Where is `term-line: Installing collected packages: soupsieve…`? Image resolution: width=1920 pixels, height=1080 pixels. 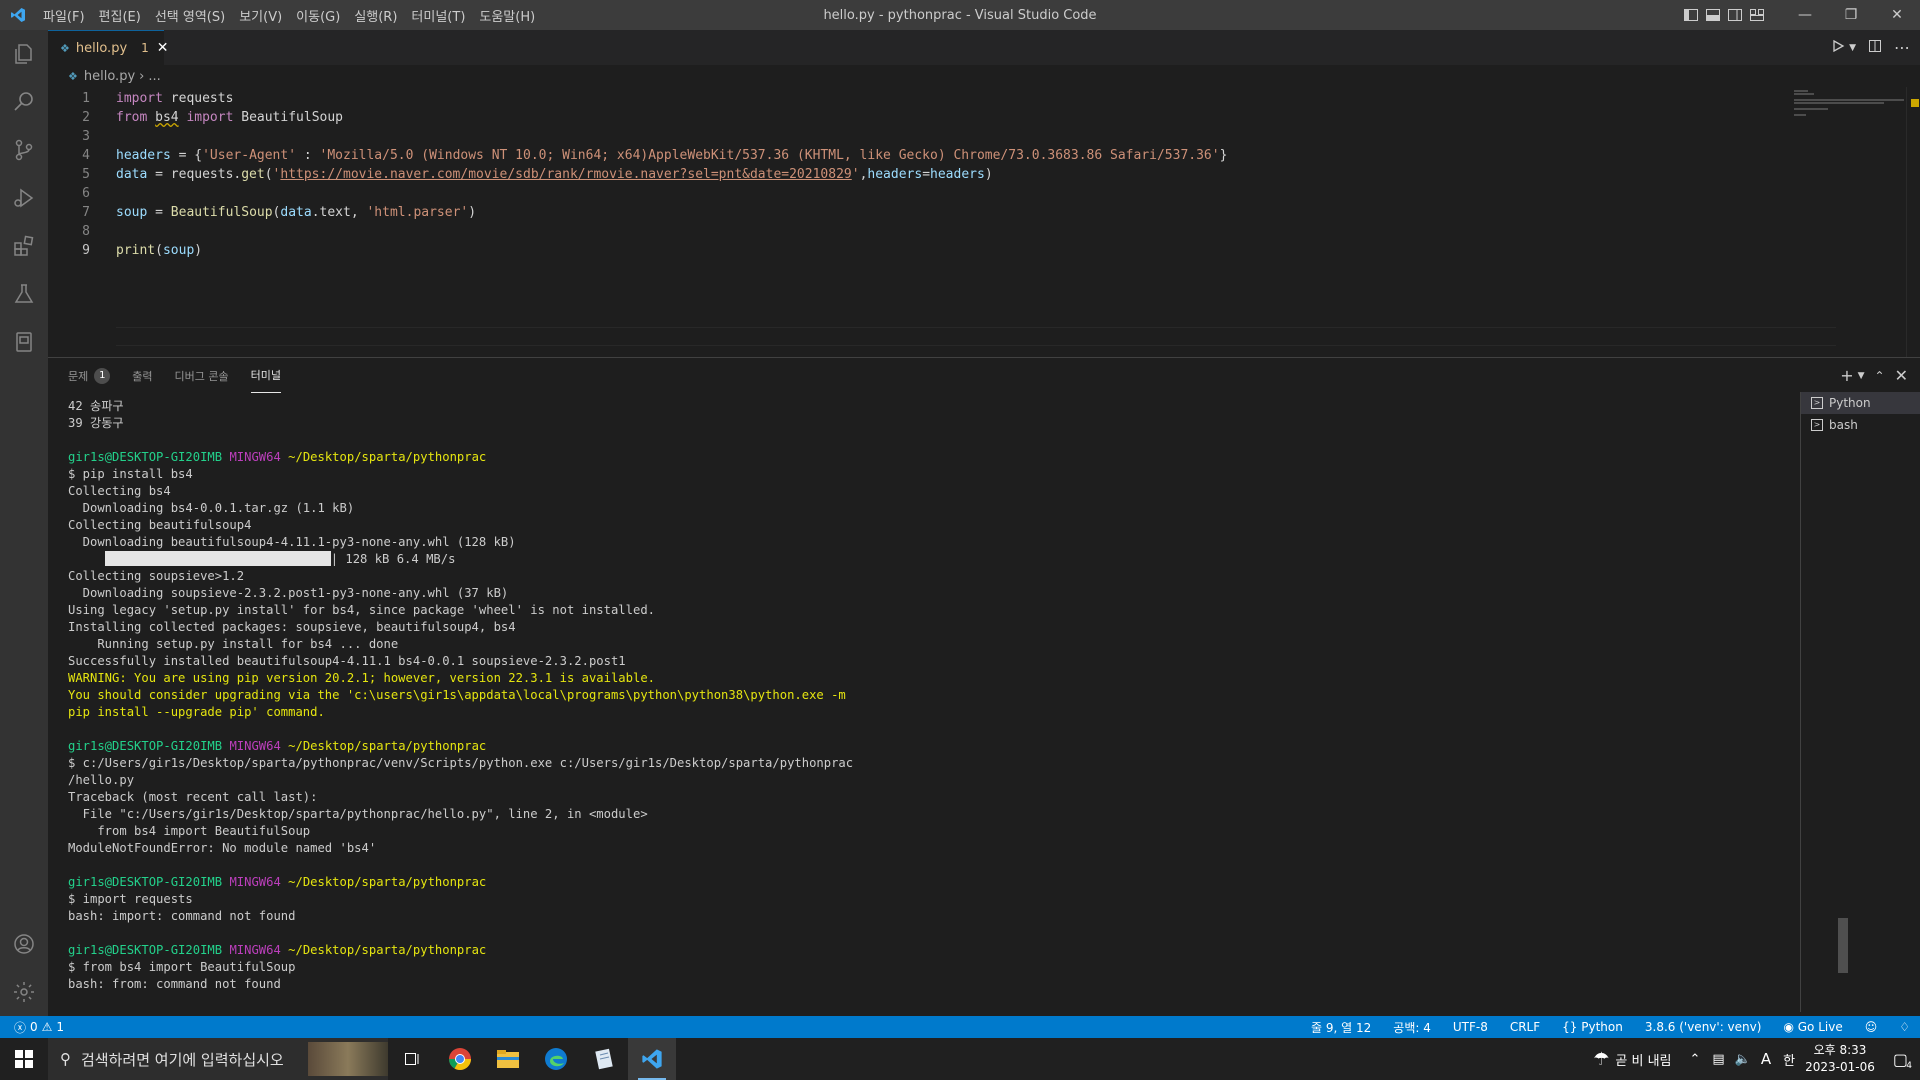
term-line: Installing collected packages: soupsieve… is located at coordinates (292, 627).